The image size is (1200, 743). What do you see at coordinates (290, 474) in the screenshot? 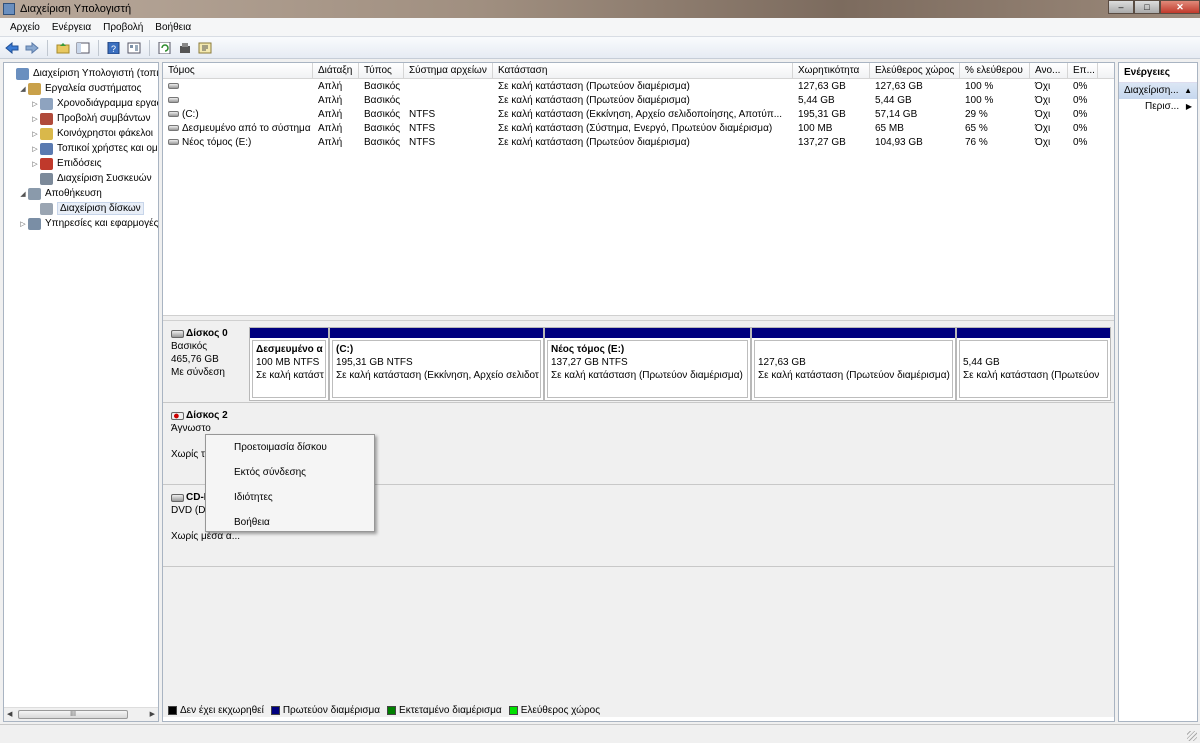
I see `menu-item-offline: Εκτός σύνδεσης` at bounding box center [290, 474].